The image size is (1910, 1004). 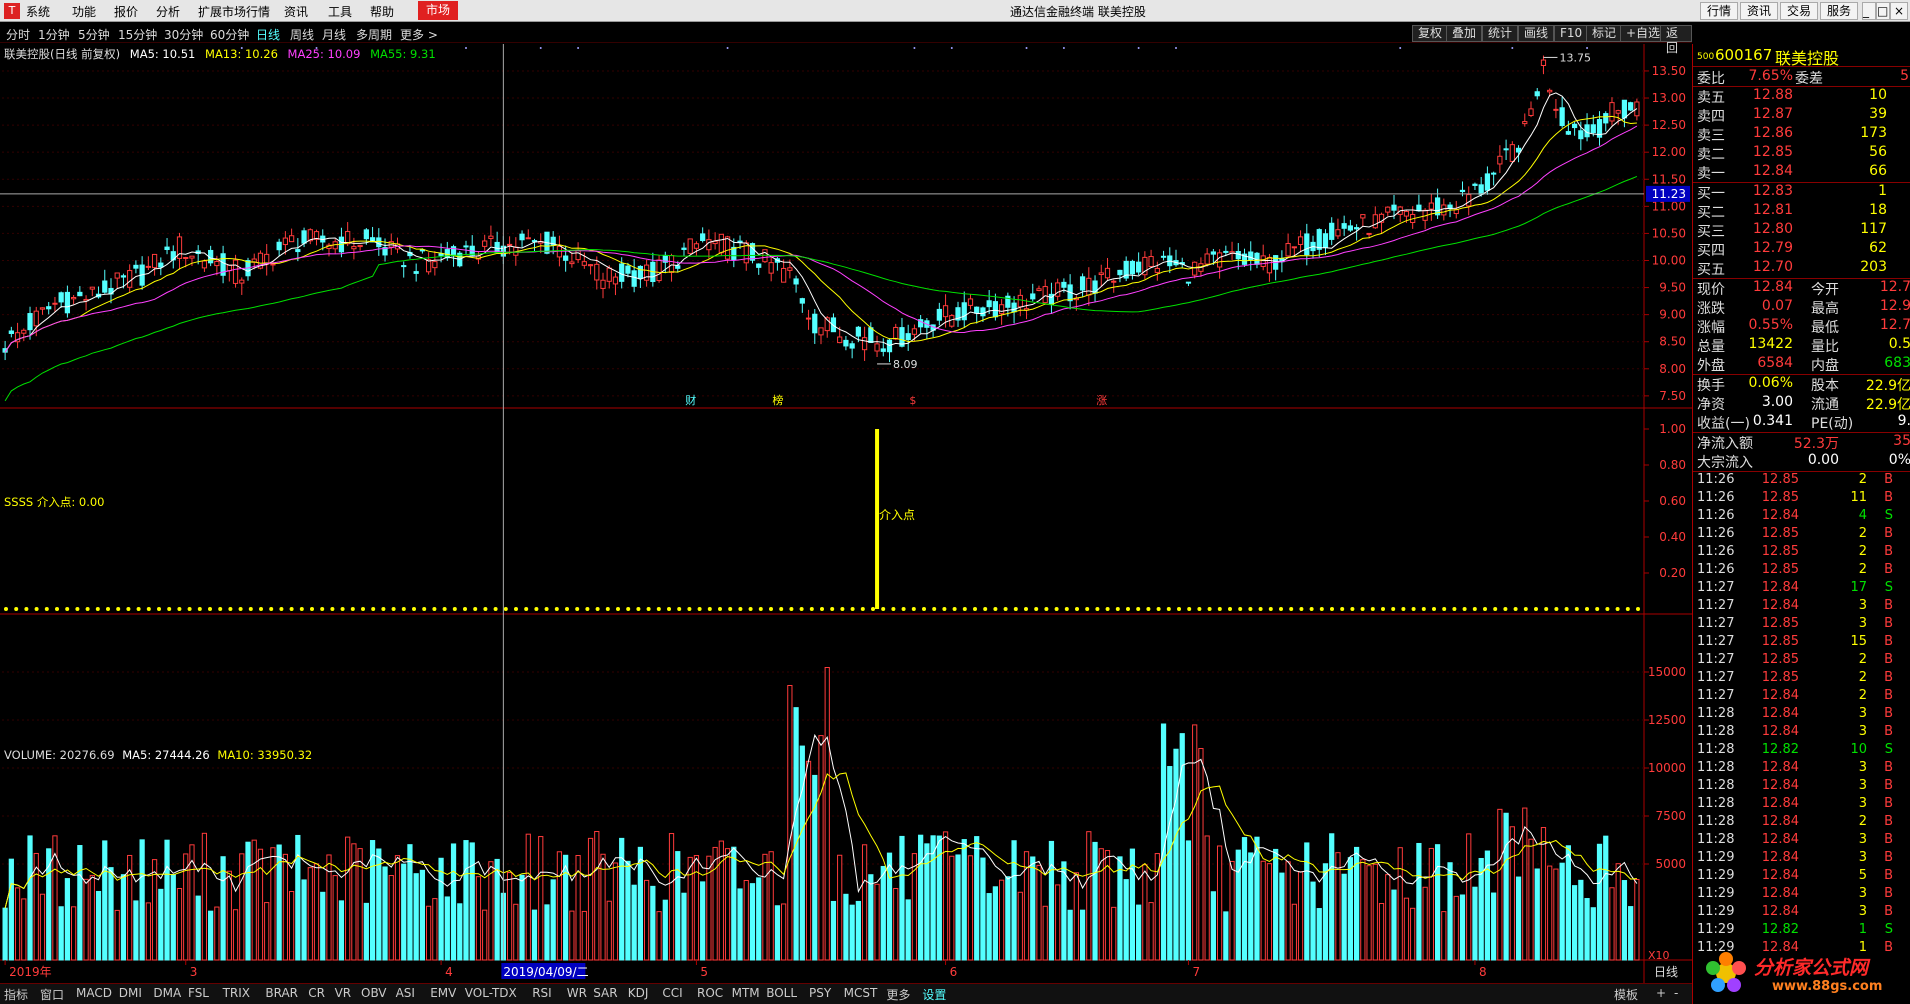 I want to click on top-service-button: 服务, so click(x=1839, y=11).